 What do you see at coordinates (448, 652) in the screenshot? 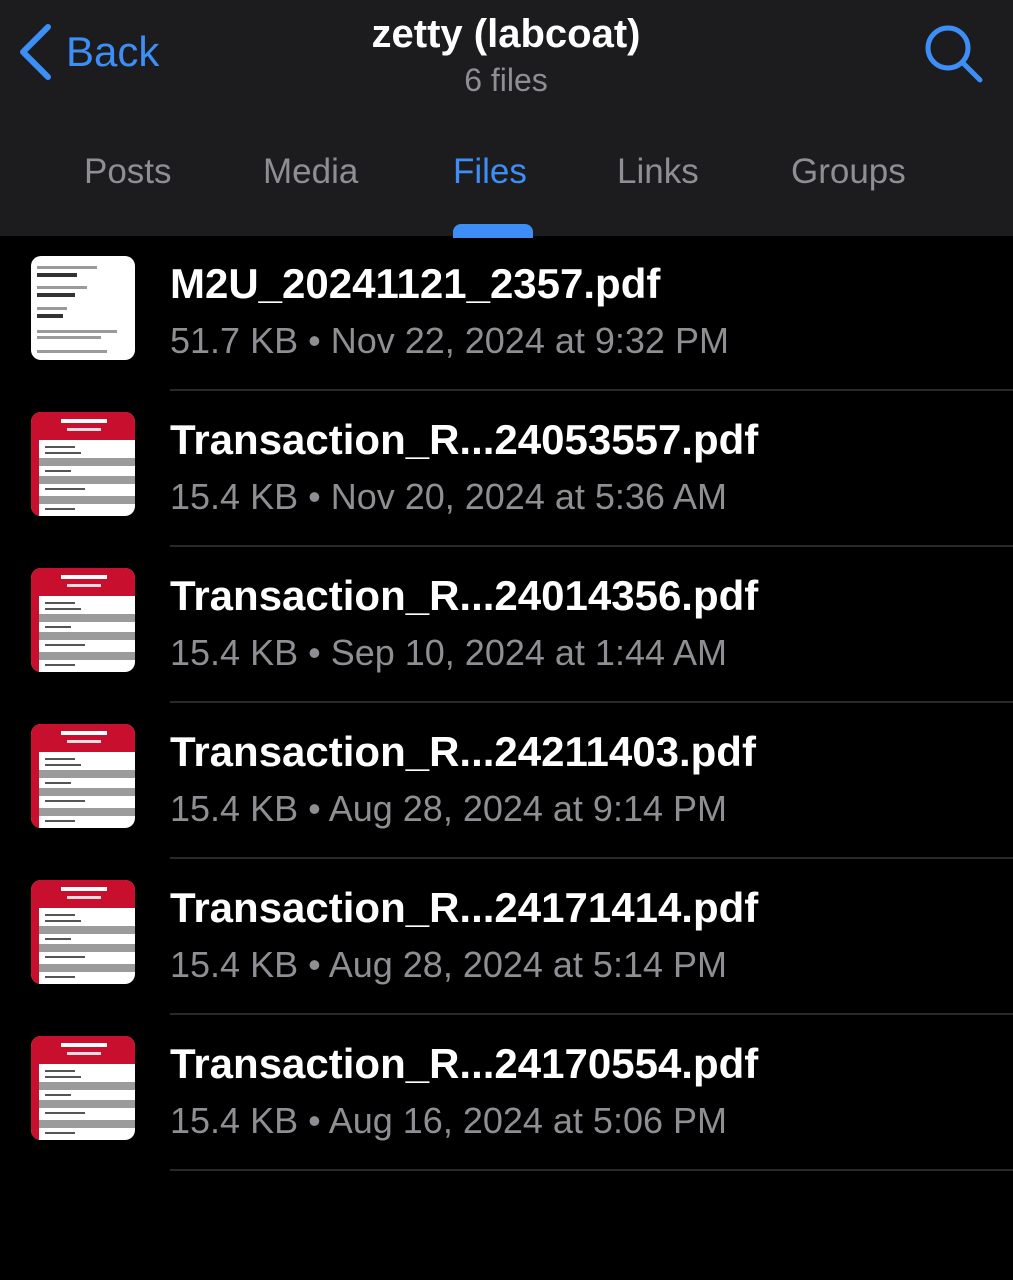
I see `file-meta: 15.4 KB • Sep 10, 2024 at 1:44 AM` at bounding box center [448, 652].